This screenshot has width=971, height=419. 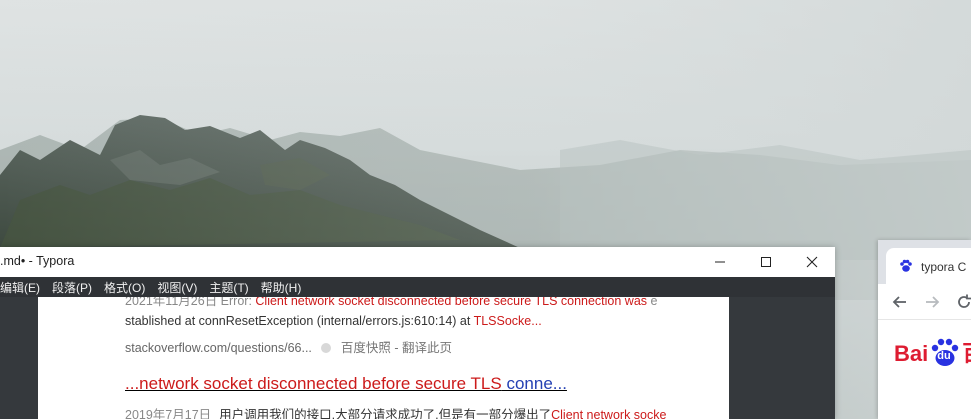 I want to click on baidu-paw-logo-icon: du, so click(x=945, y=352).